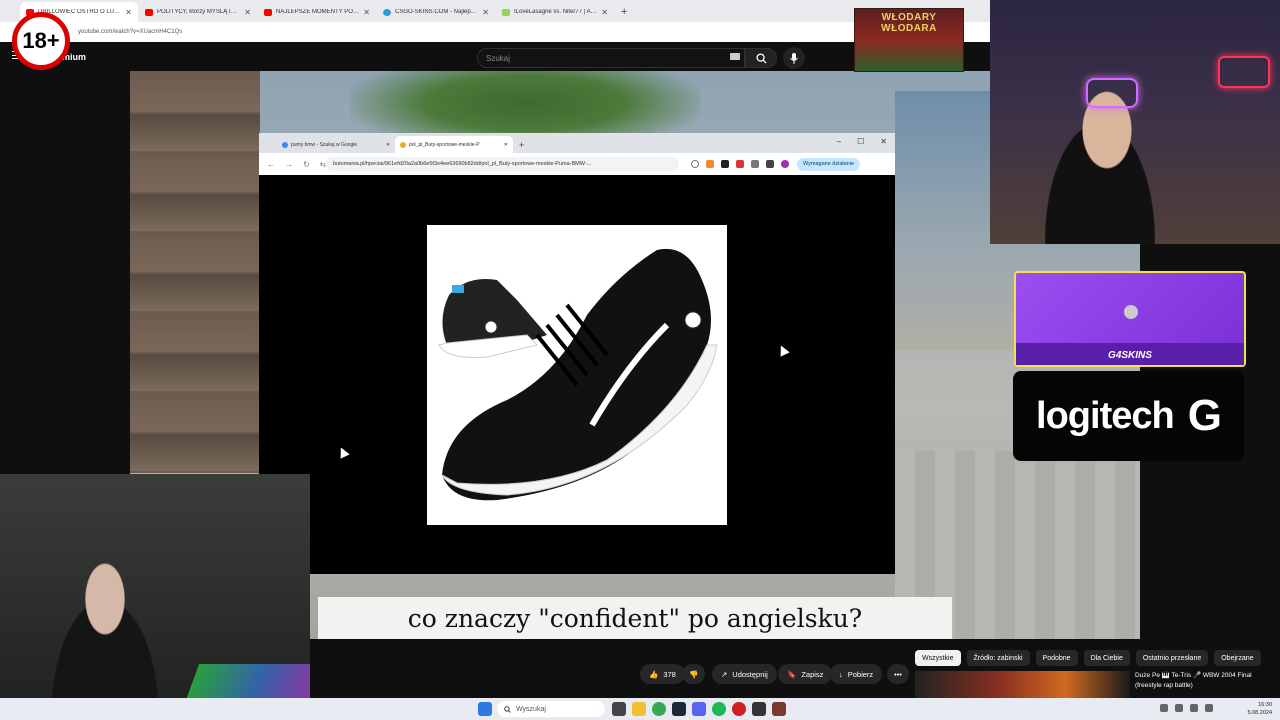 Image resolution: width=1280 pixels, height=720 pixels. I want to click on discord-icon, so click(699, 709).